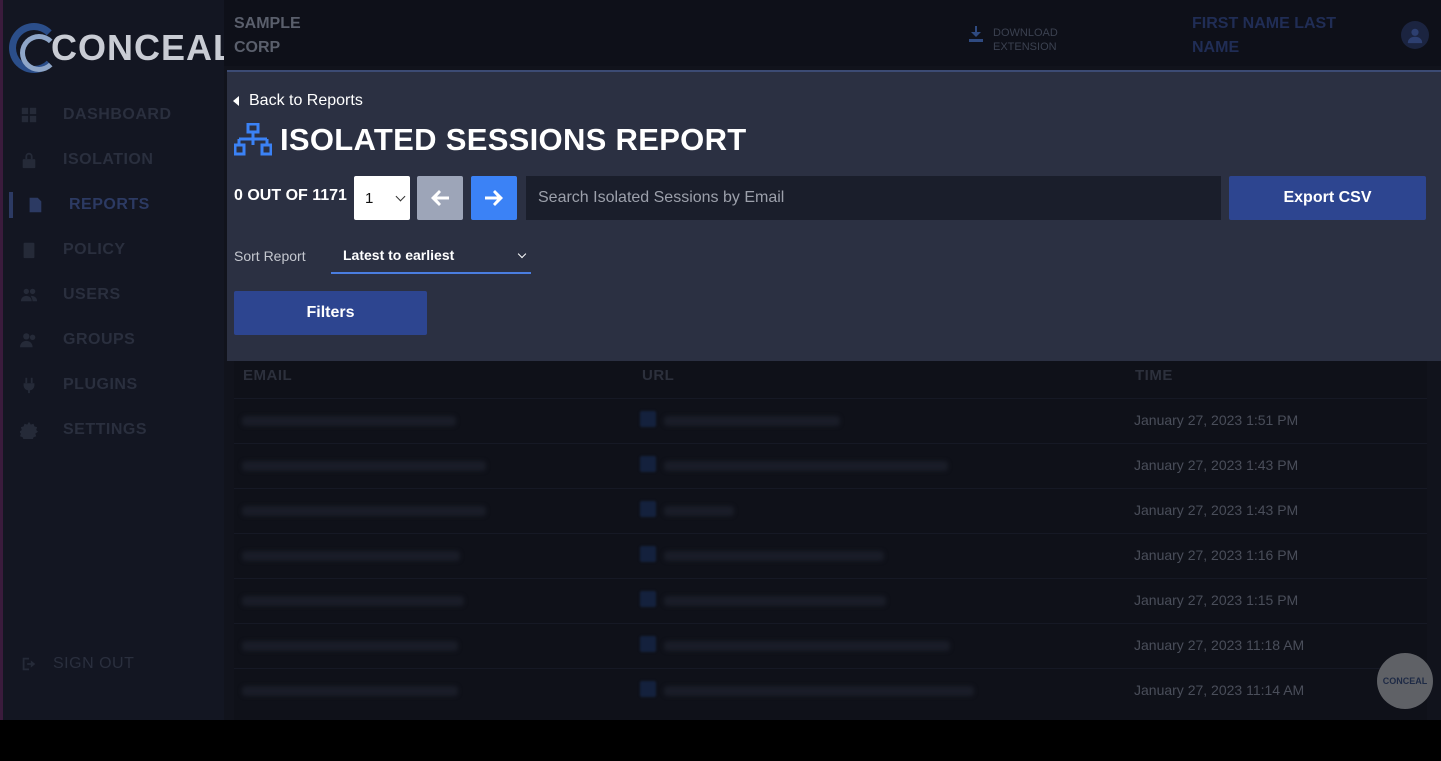 This screenshot has height=761, width=1441. What do you see at coordinates (1277, 36) in the screenshot?
I see `user-name: FIRST NAME LAST NAME` at bounding box center [1277, 36].